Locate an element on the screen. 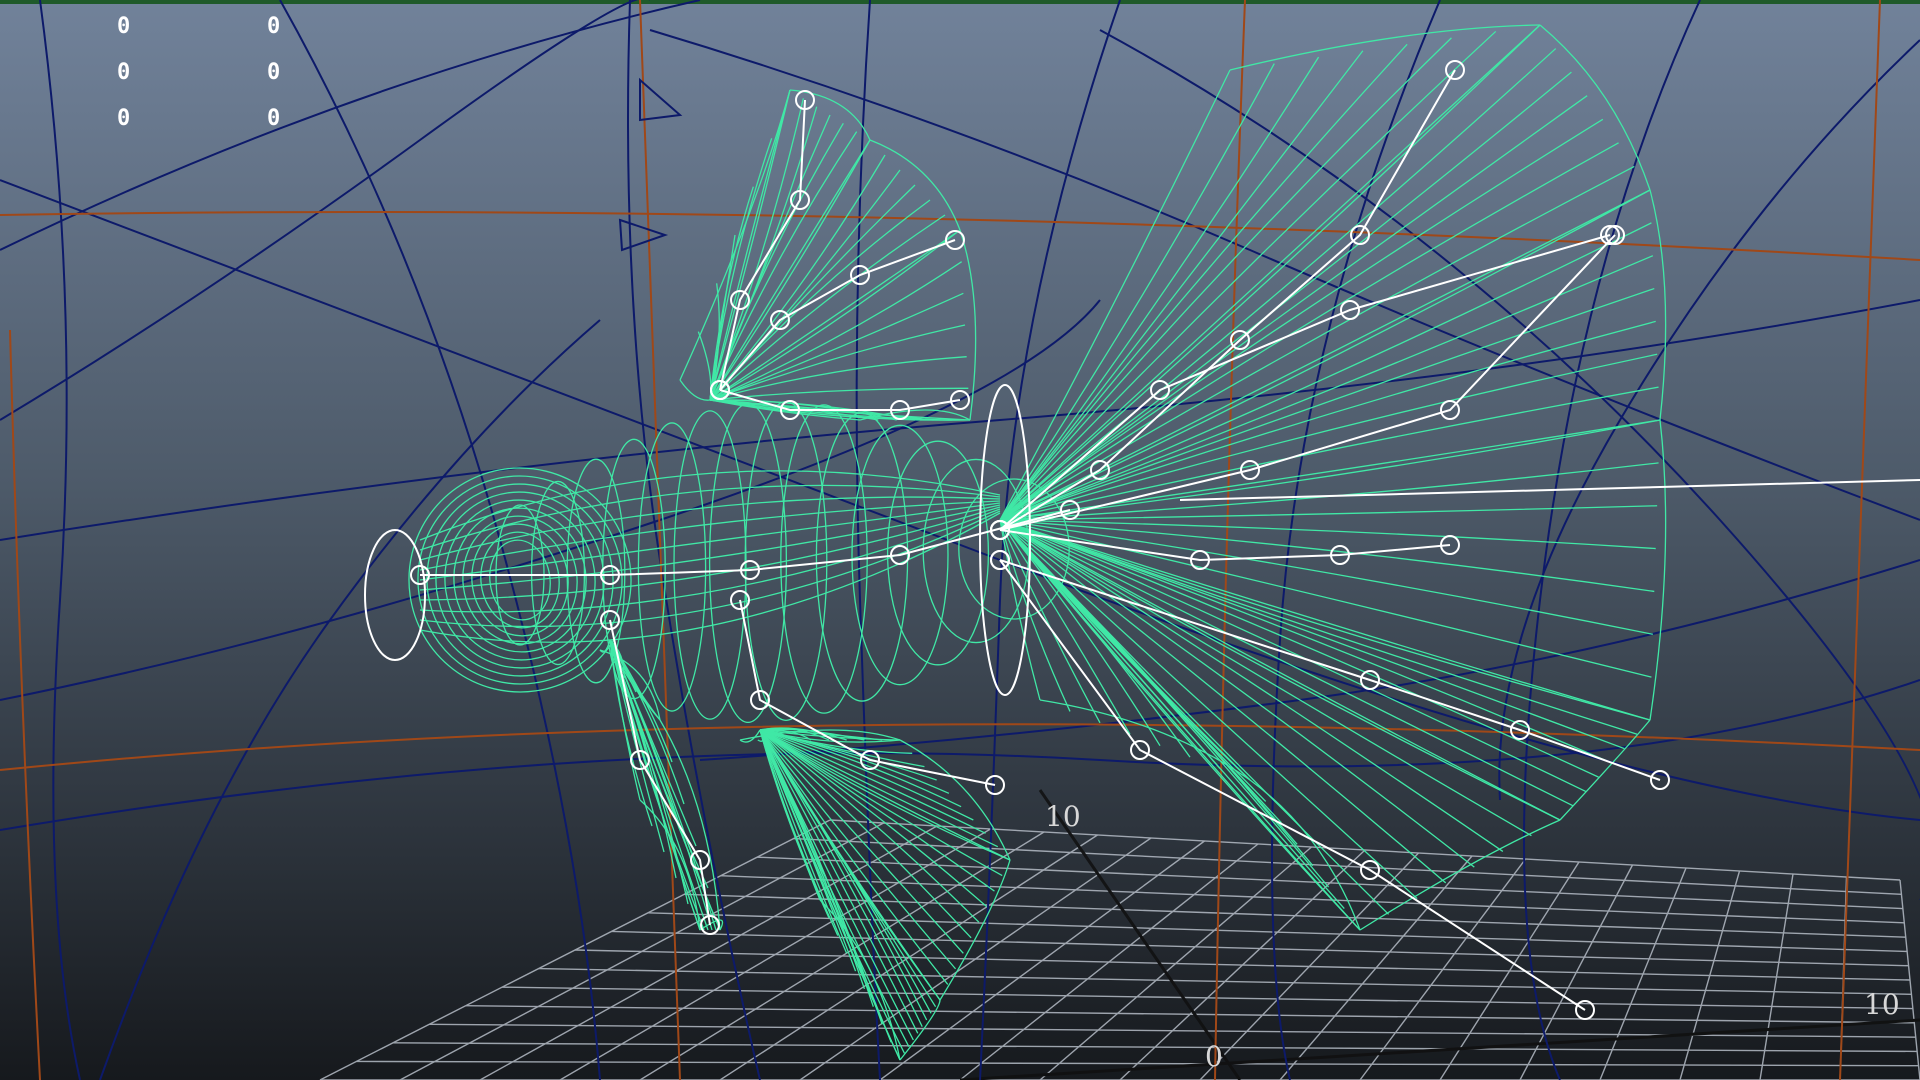 The height and width of the screenshot is (1080, 1920). grid-label-10-mid: 10 is located at coordinates (1063, 816).